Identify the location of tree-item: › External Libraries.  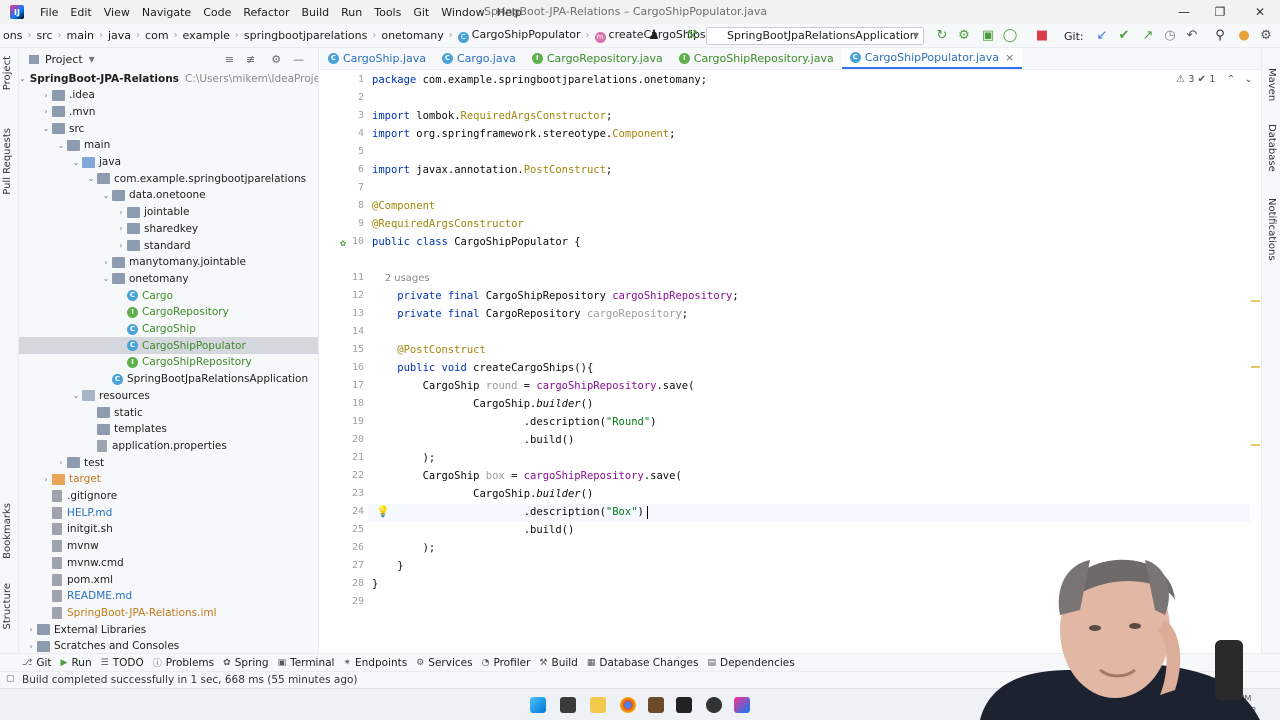
(168, 629).